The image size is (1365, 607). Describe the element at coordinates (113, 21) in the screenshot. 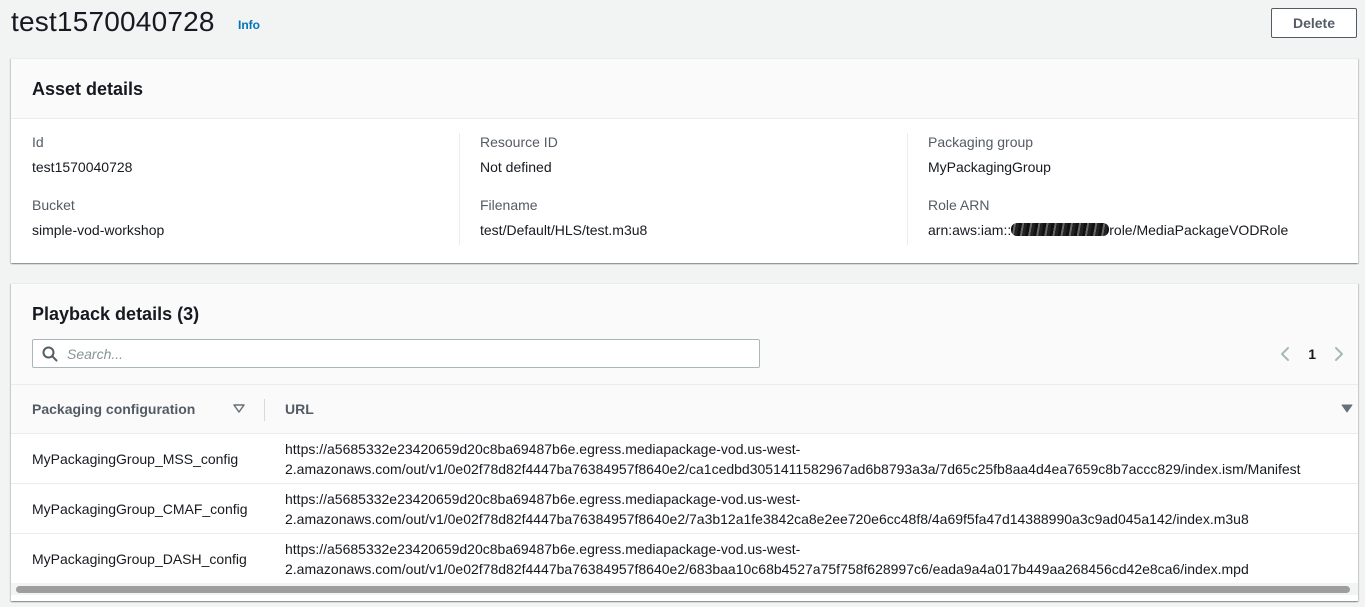

I see `page-title: test1570040728` at that location.